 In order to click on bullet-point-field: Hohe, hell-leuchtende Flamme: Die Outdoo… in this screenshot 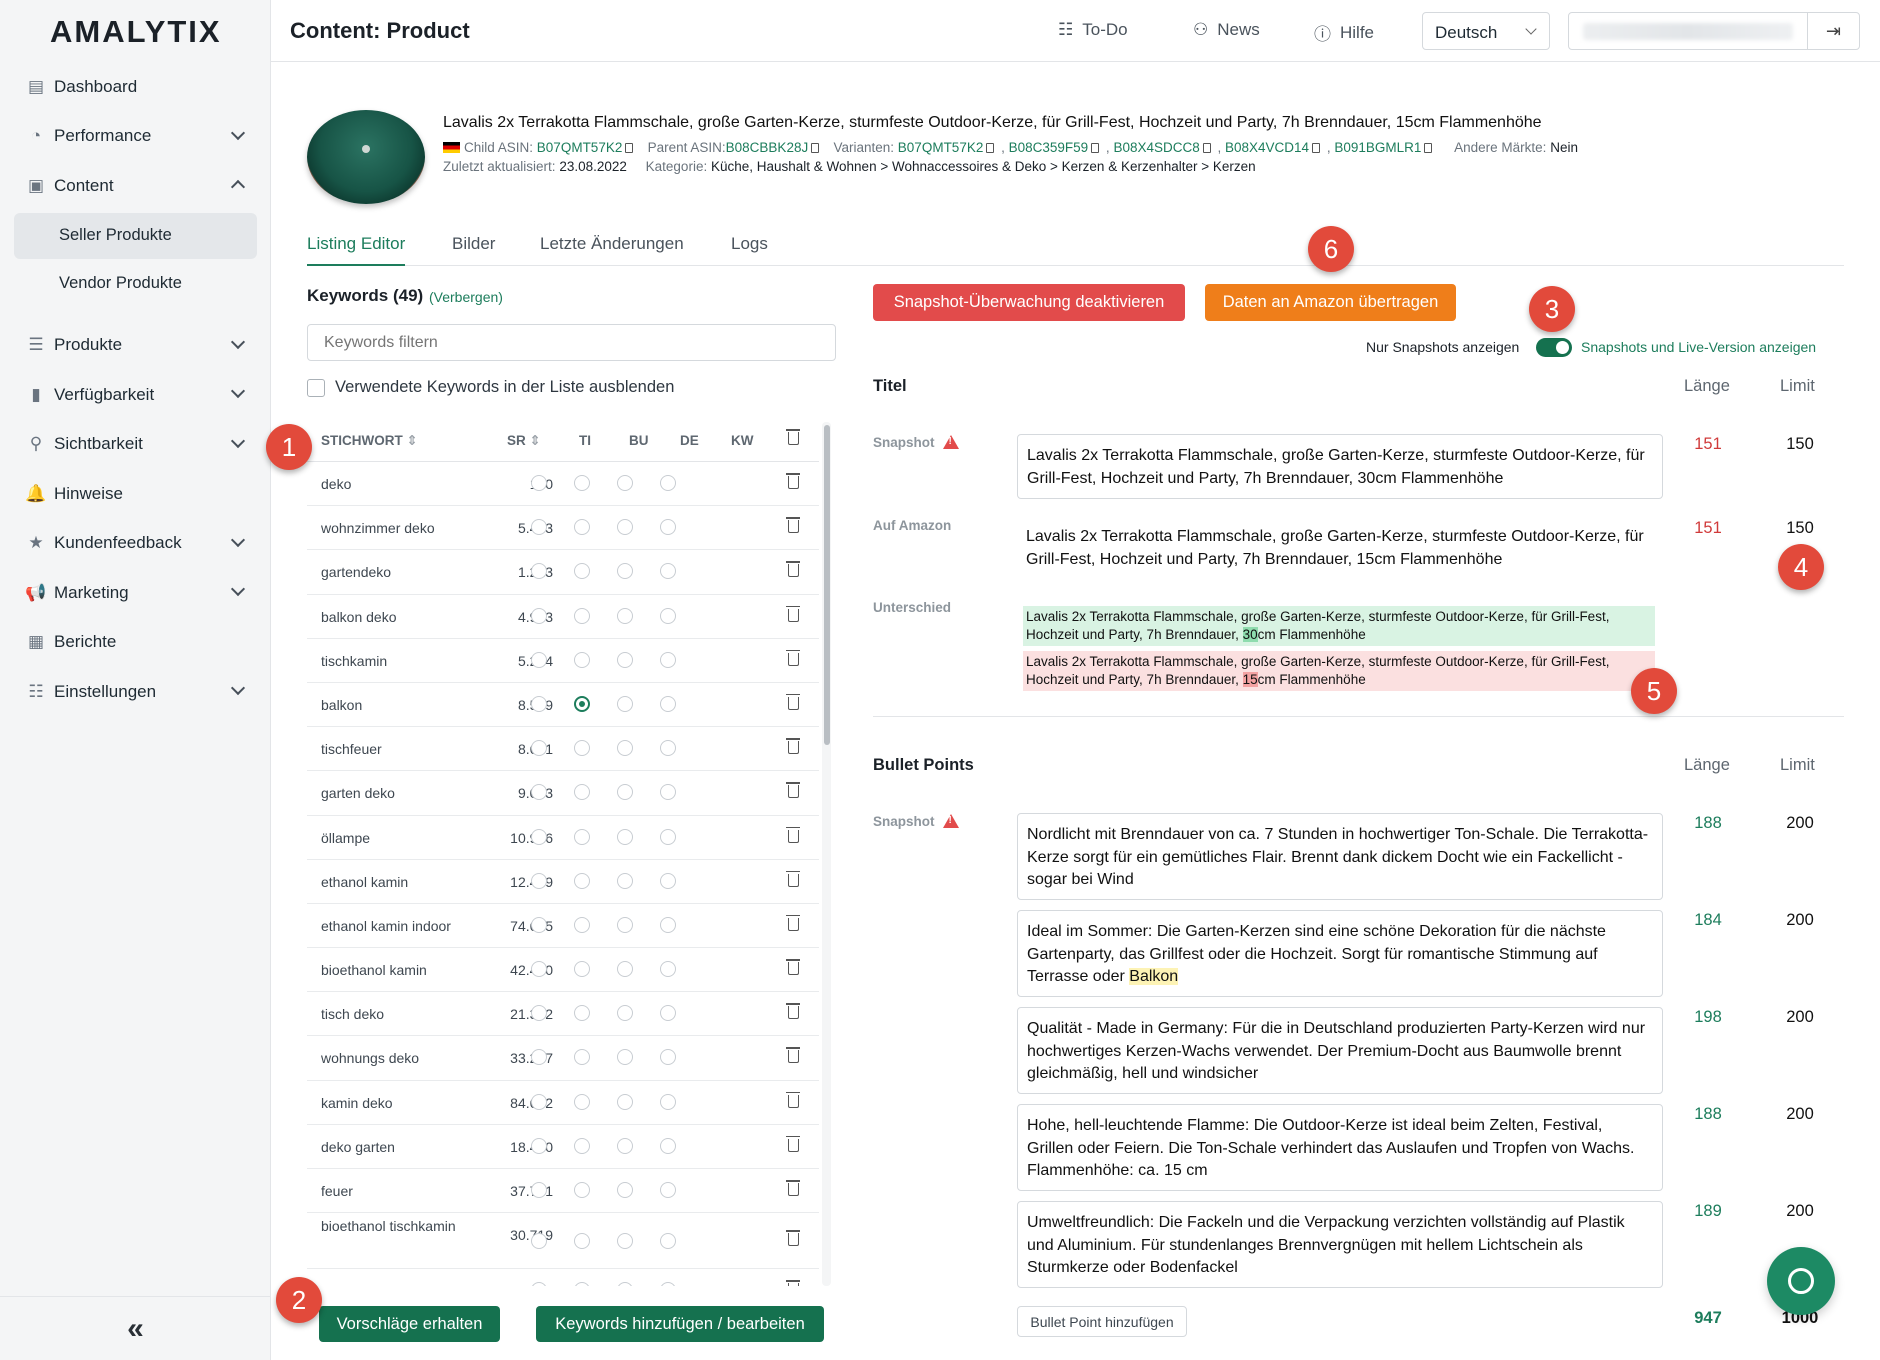, I will do `click(1340, 1147)`.